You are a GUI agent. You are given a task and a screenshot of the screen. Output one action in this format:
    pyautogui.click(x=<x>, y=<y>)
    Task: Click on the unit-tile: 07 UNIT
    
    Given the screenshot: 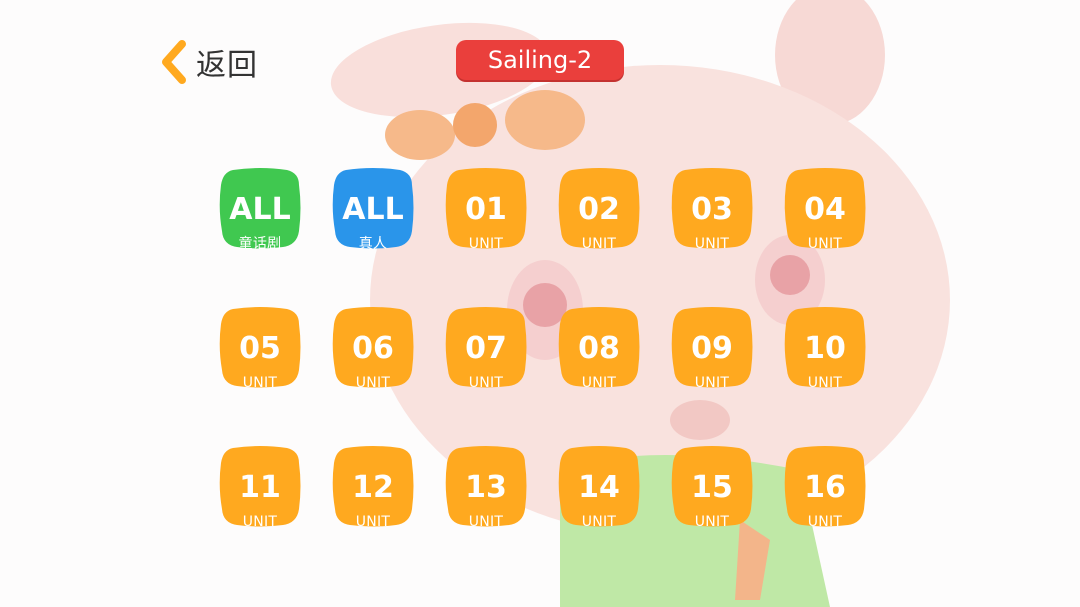 What is the action you would take?
    pyautogui.click(x=486, y=349)
    